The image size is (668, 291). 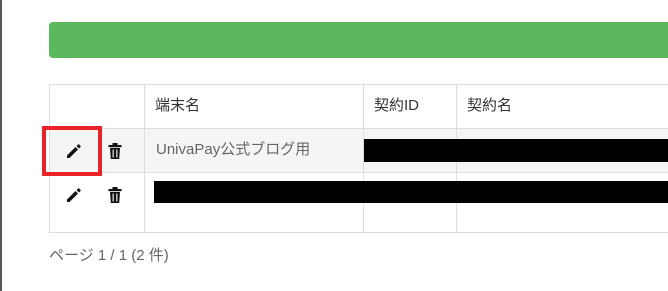 I want to click on column-header-actions, so click(x=97, y=106).